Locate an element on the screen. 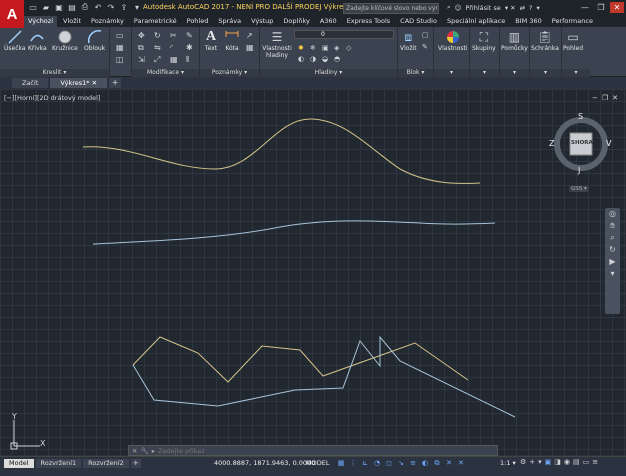 Image resolution: width=626 pixels, height=476 pixels. new-tab-button: + is located at coordinates (115, 83).